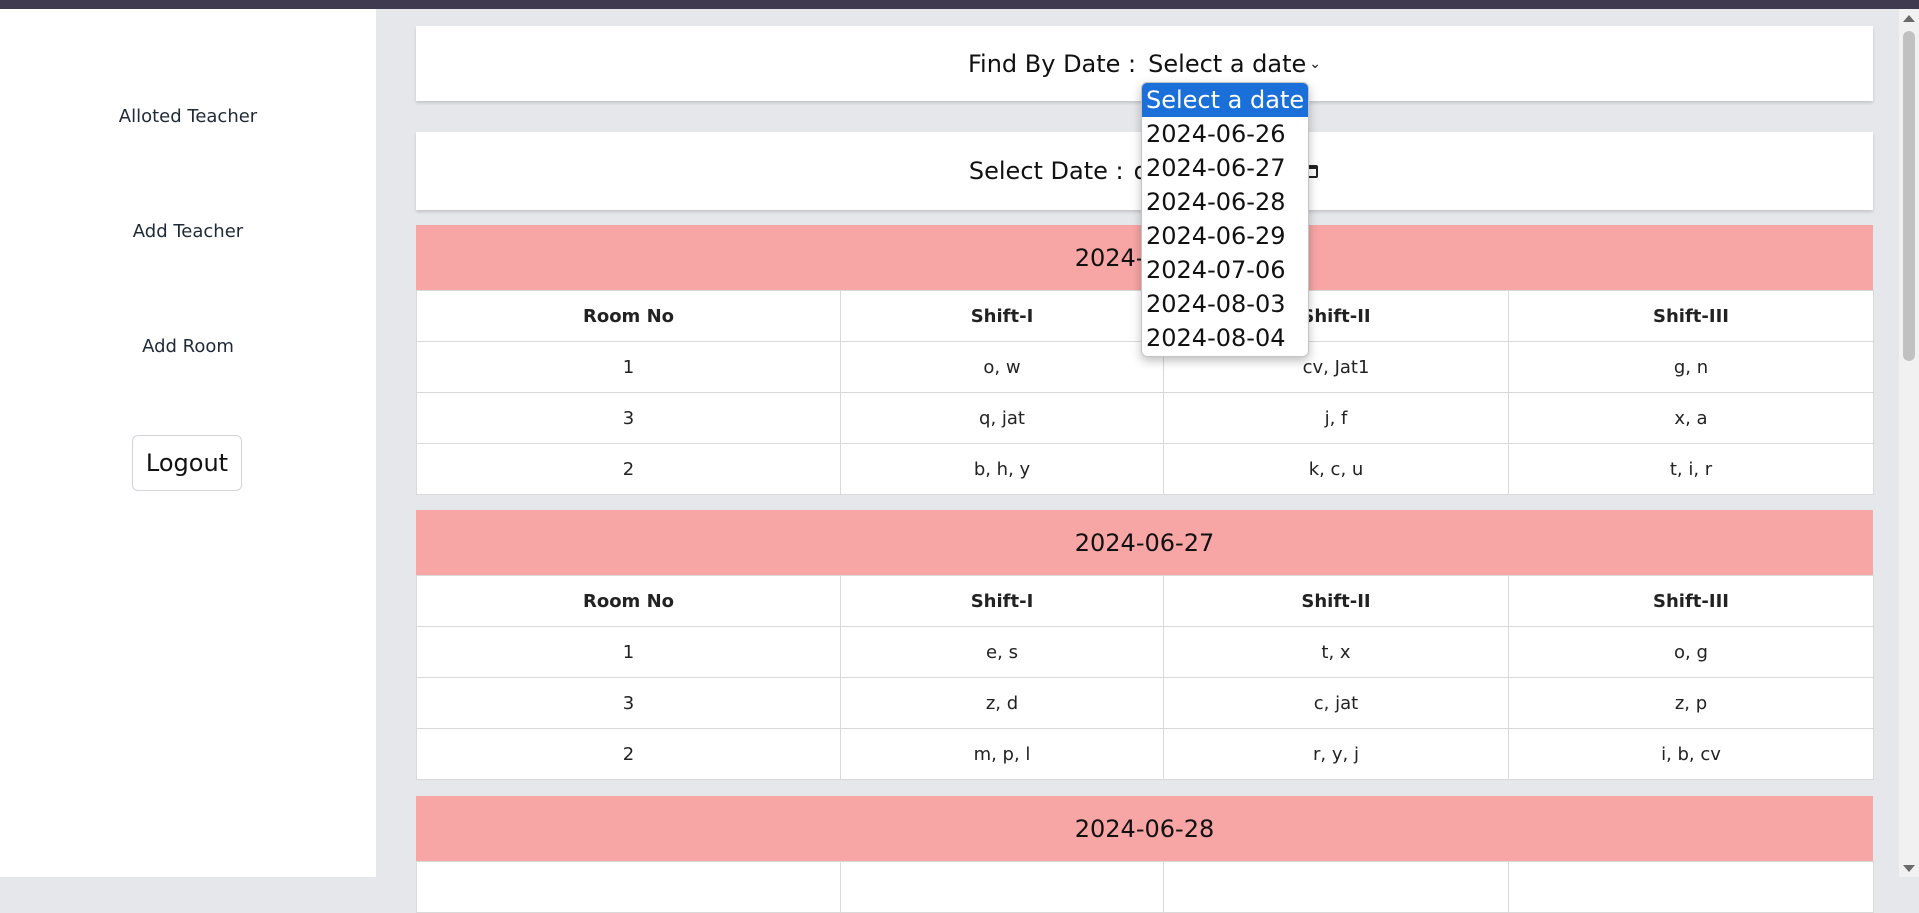 The width and height of the screenshot is (1919, 913). What do you see at coordinates (1002, 652) in the screenshot?
I see `shift-cell: e, s` at bounding box center [1002, 652].